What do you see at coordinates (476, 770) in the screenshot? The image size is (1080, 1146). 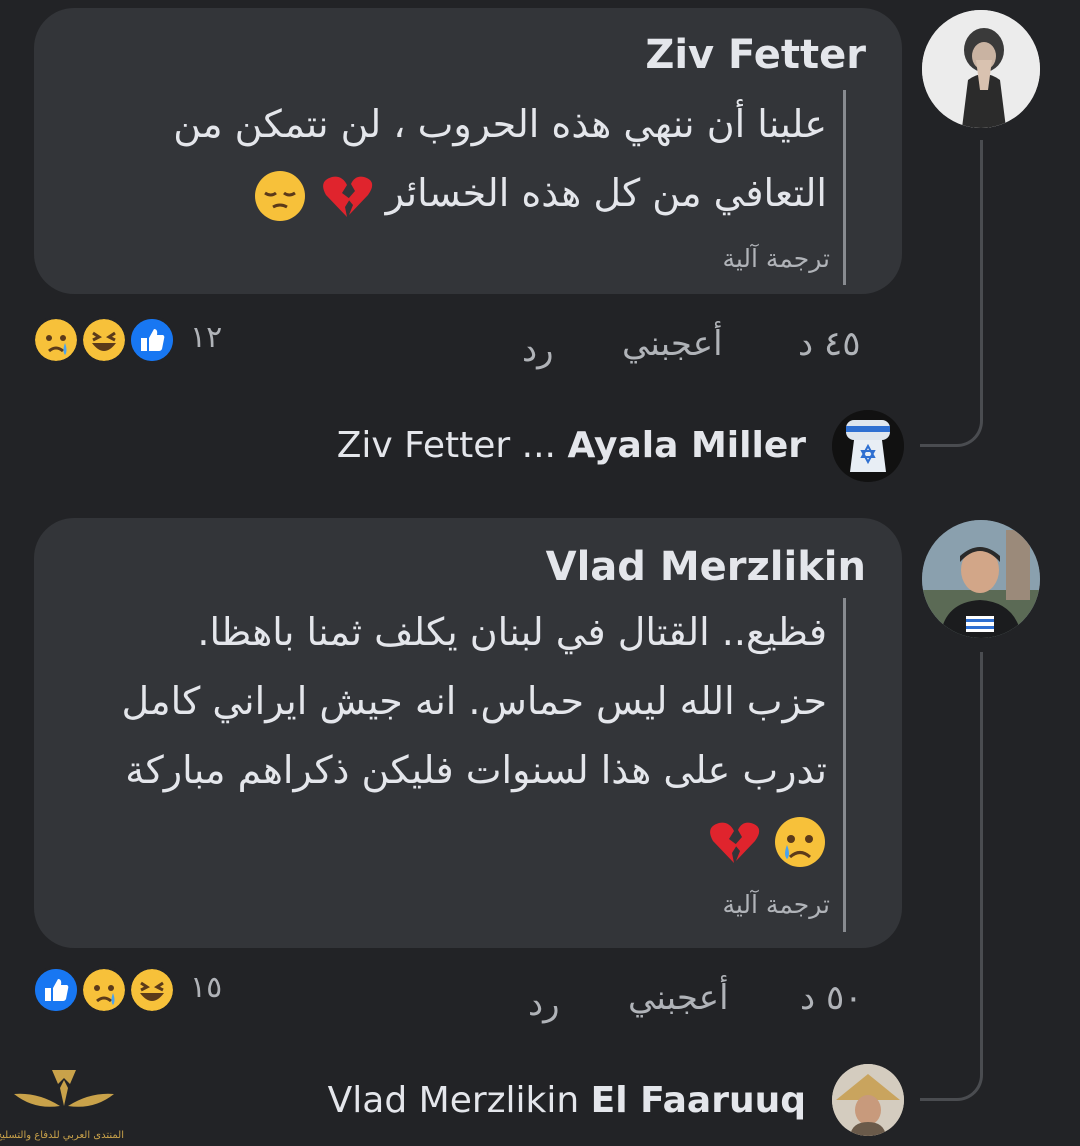 I see `comment-line: تدرب على هذا لسنوات فليكن ذكراهم مباركة` at bounding box center [476, 770].